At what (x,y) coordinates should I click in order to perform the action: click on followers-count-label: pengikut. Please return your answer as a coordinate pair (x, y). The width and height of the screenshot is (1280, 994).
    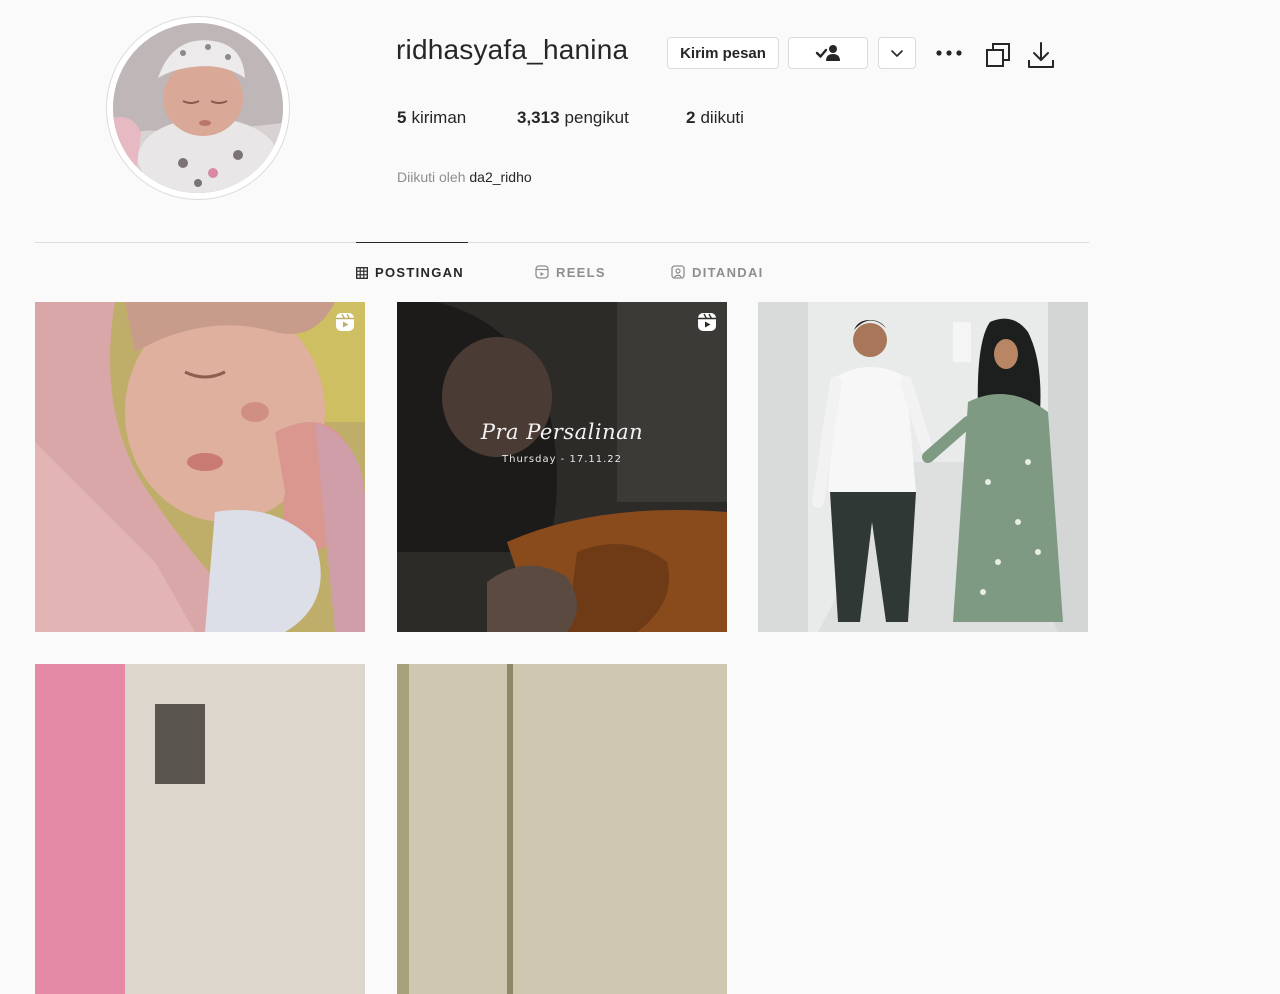
    Looking at the image, I should click on (596, 117).